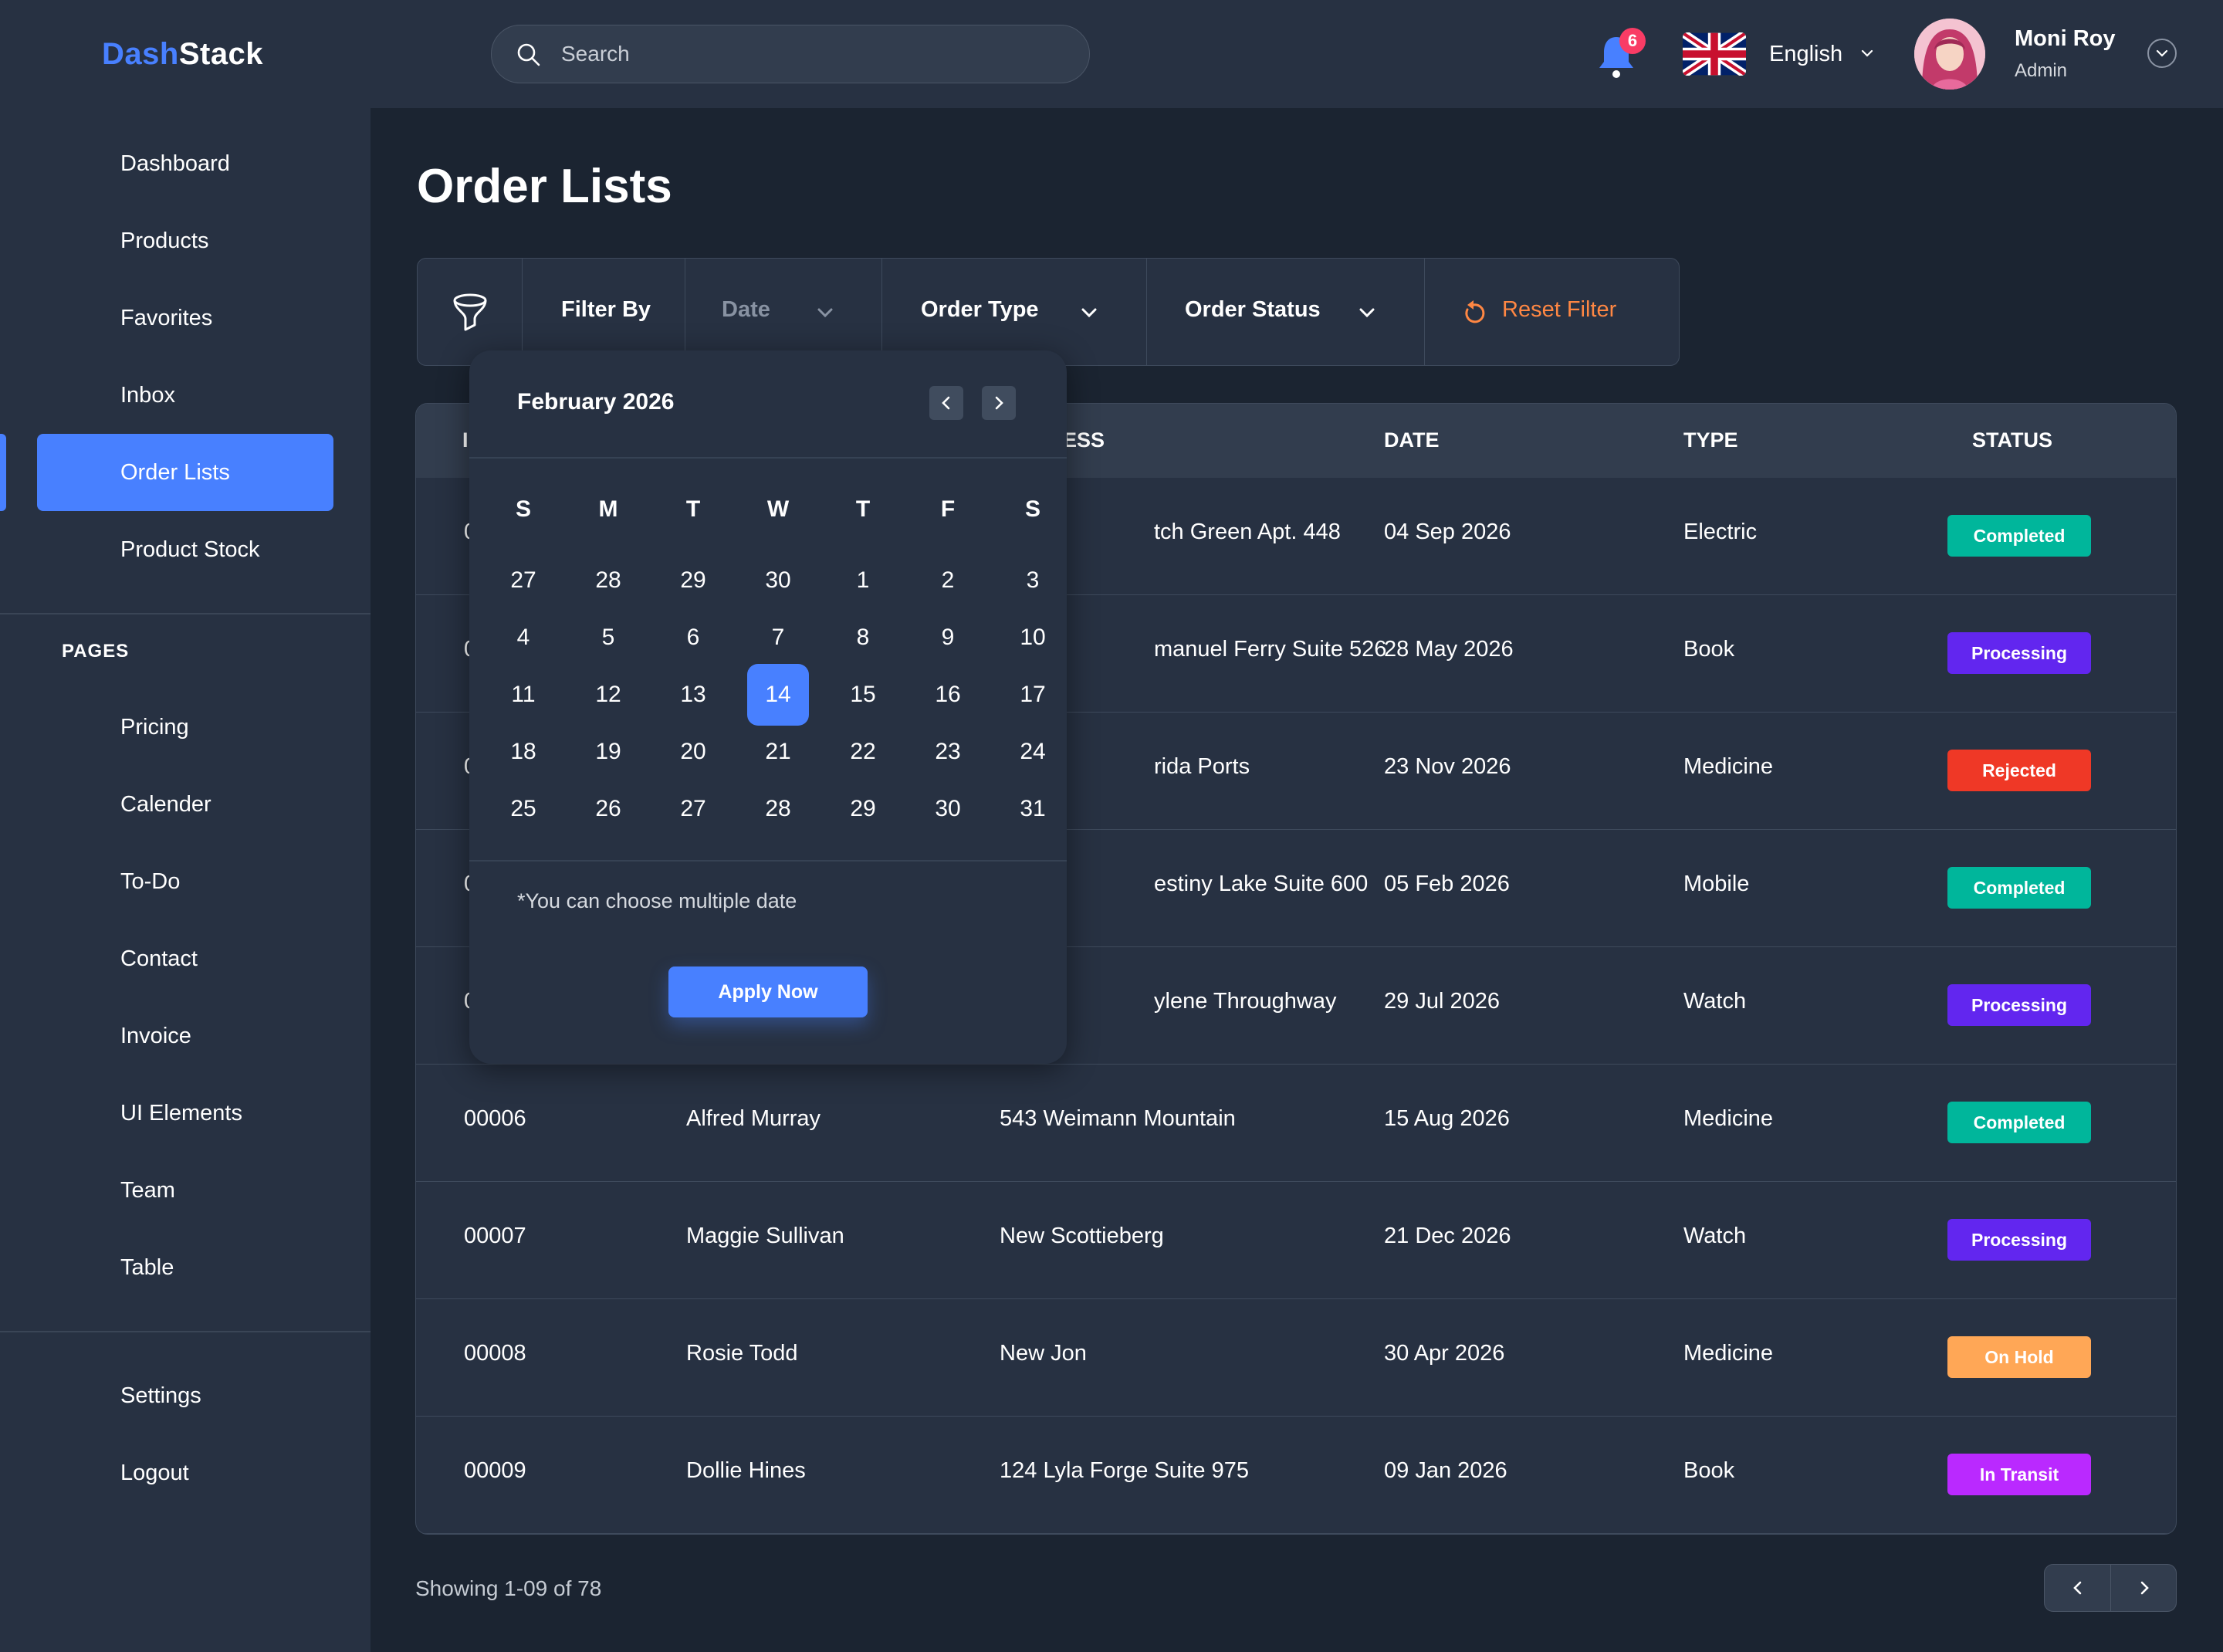 The height and width of the screenshot is (1652, 2223). What do you see at coordinates (596, 402) in the screenshot?
I see `calendar-month-label: February 2026` at bounding box center [596, 402].